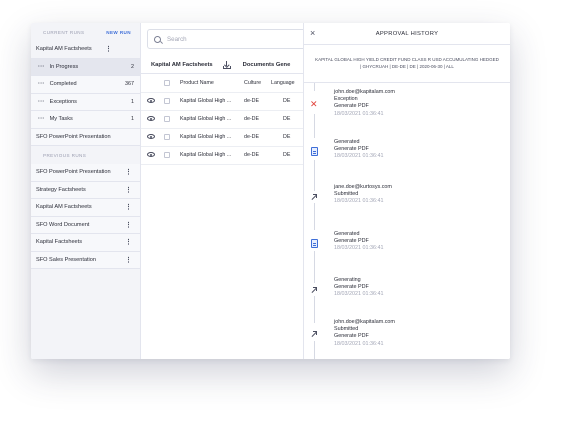 The image size is (570, 428). I want to click on previous-run-item: Strategy Factsheets ⋮, so click(85, 190).